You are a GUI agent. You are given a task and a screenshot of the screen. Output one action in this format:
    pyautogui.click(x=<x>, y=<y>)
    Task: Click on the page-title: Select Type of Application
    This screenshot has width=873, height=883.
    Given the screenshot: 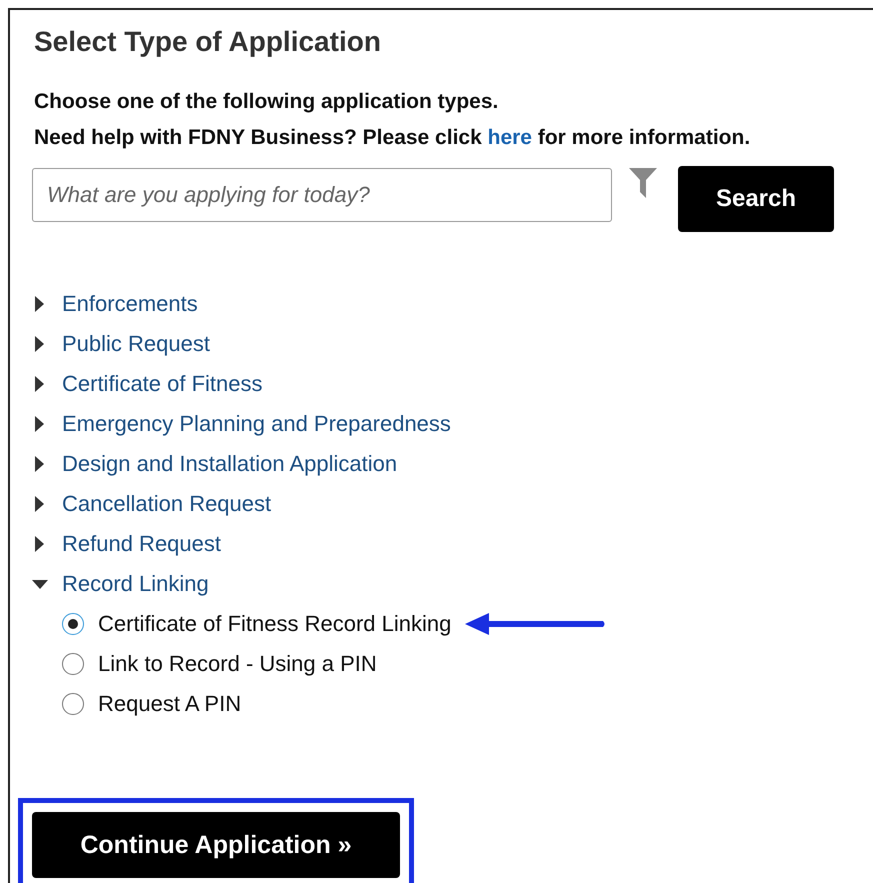 What is the action you would take?
    pyautogui.click(x=208, y=42)
    